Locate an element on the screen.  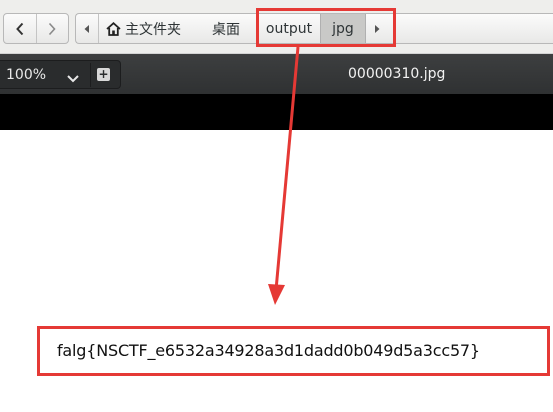
forward-button is located at coordinates (52, 28).